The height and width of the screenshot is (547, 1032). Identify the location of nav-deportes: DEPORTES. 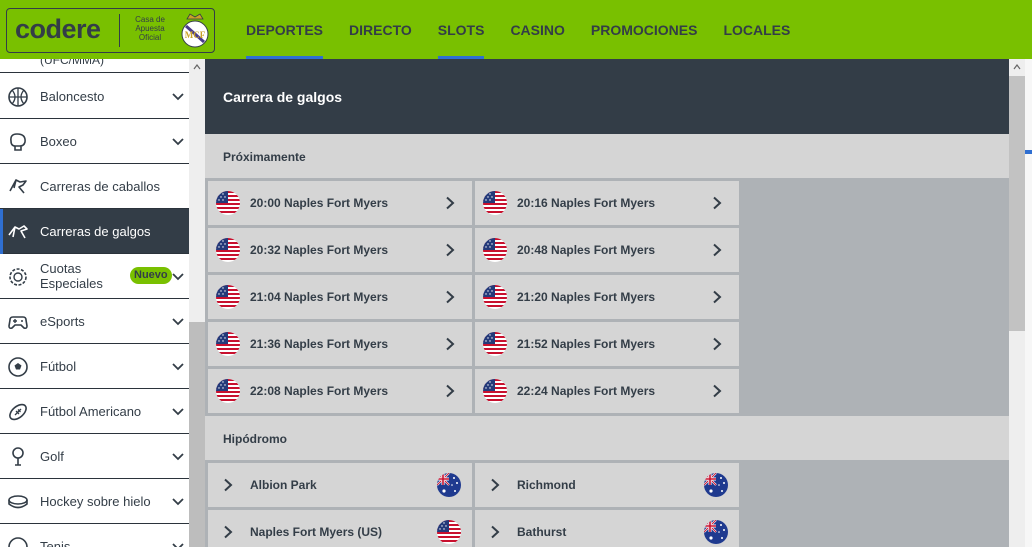
(285, 29).